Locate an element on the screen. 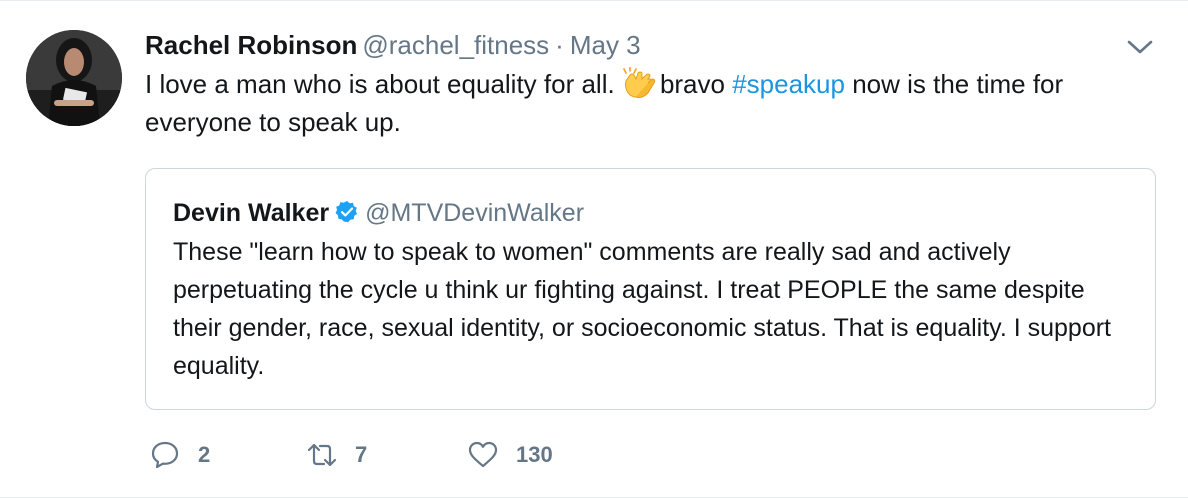  heart-icon is located at coordinates (483, 454).